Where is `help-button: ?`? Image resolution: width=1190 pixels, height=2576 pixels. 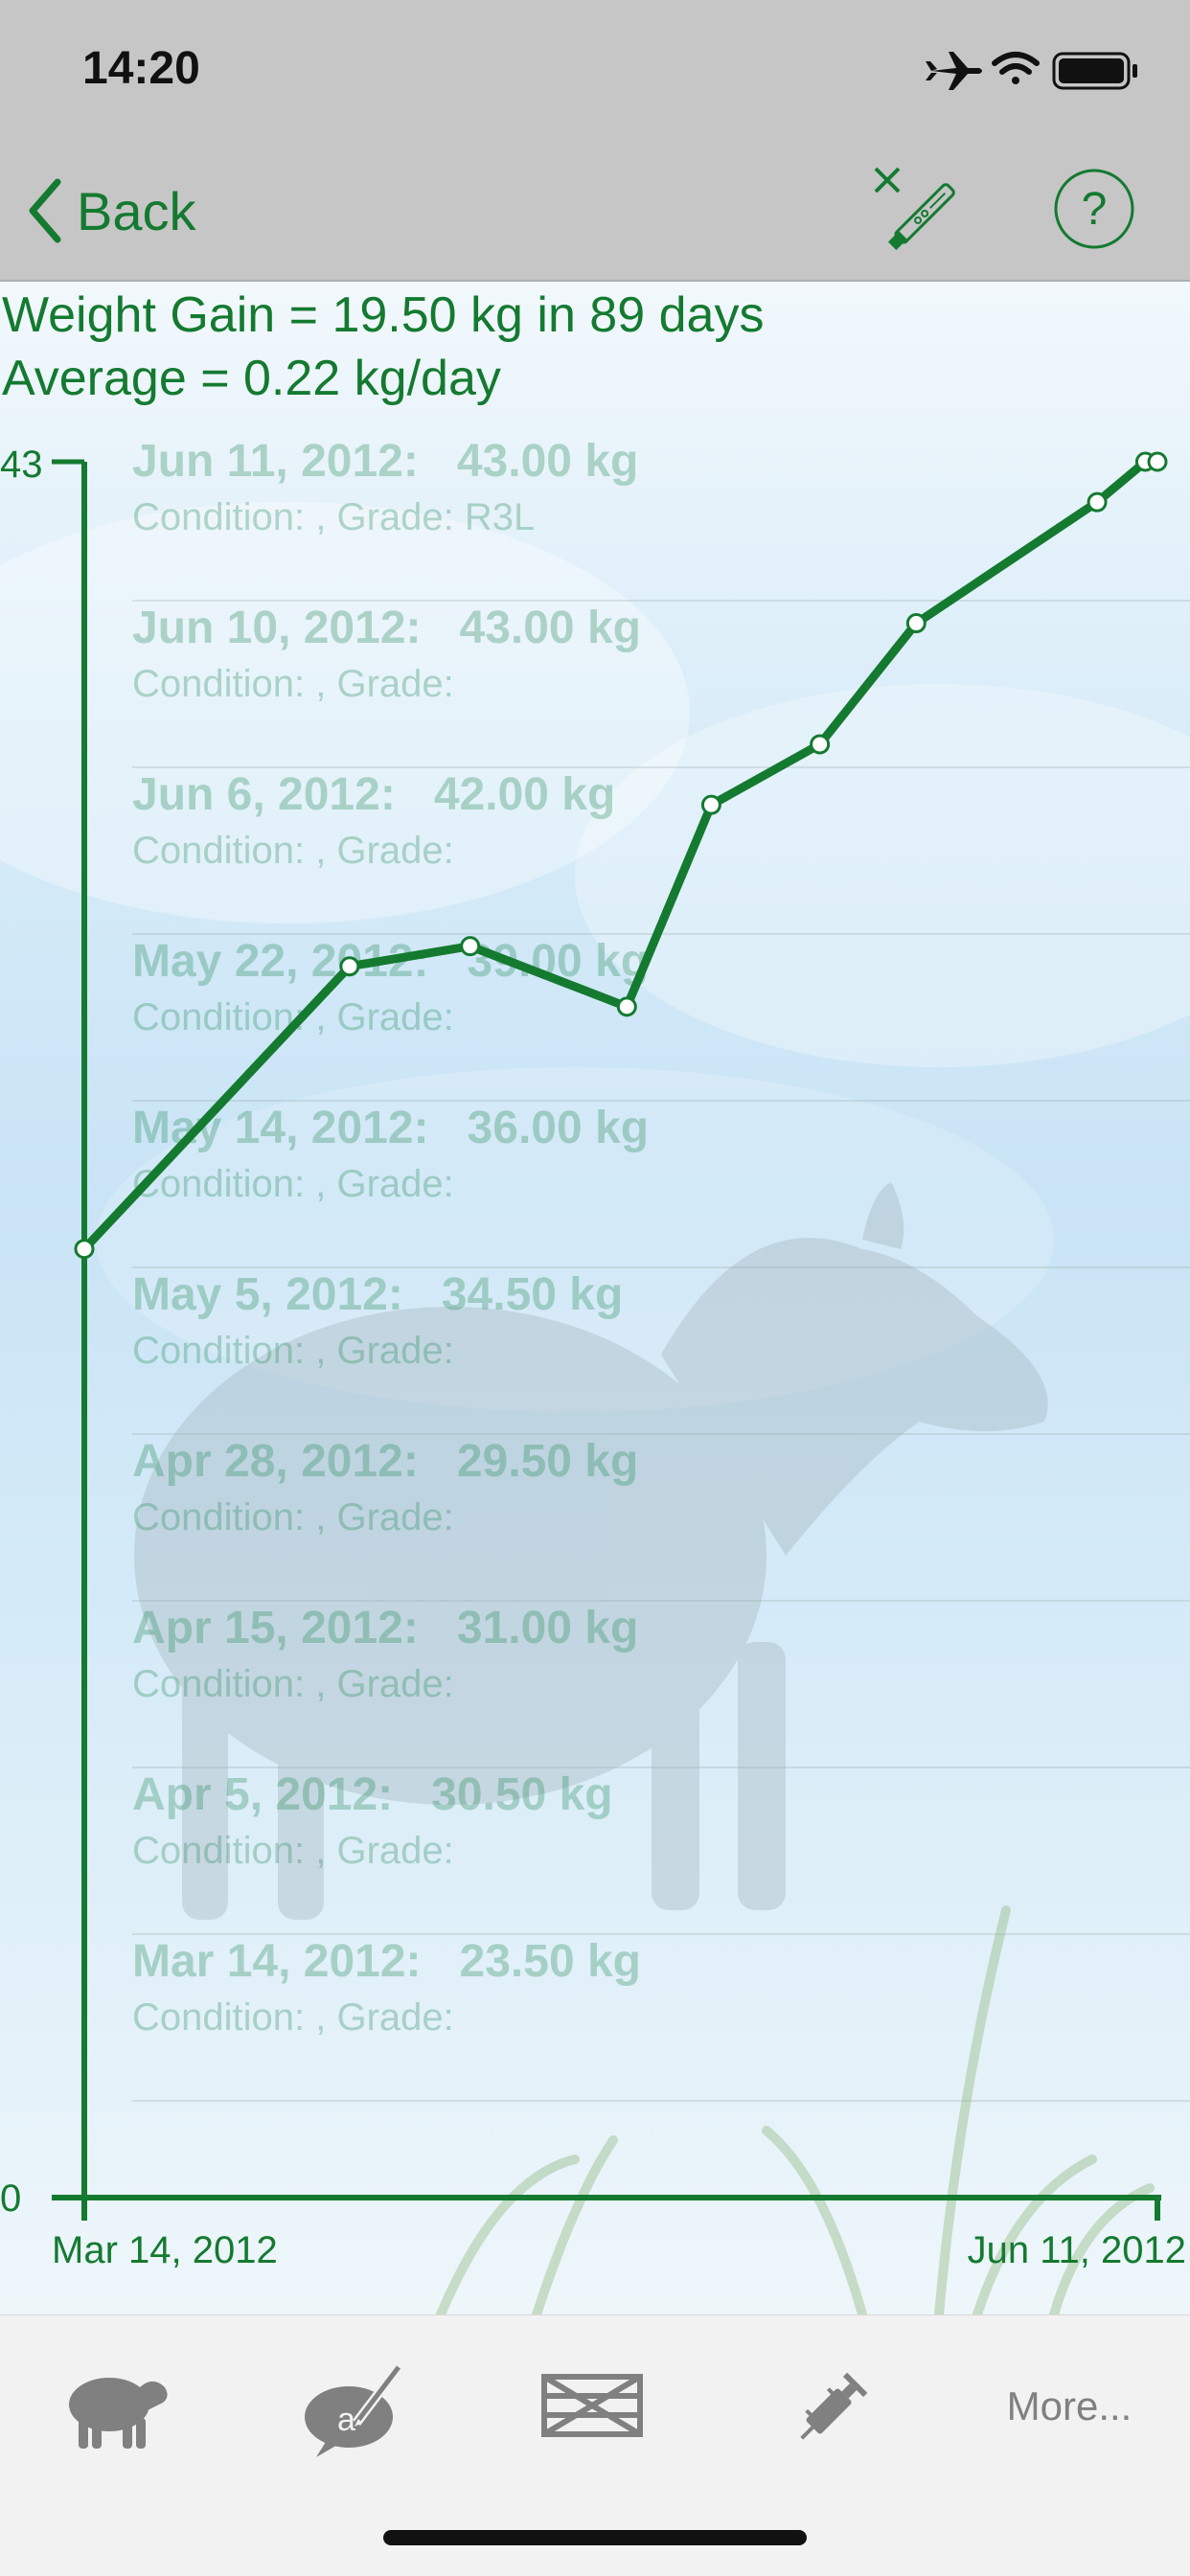 help-button: ? is located at coordinates (1094, 211).